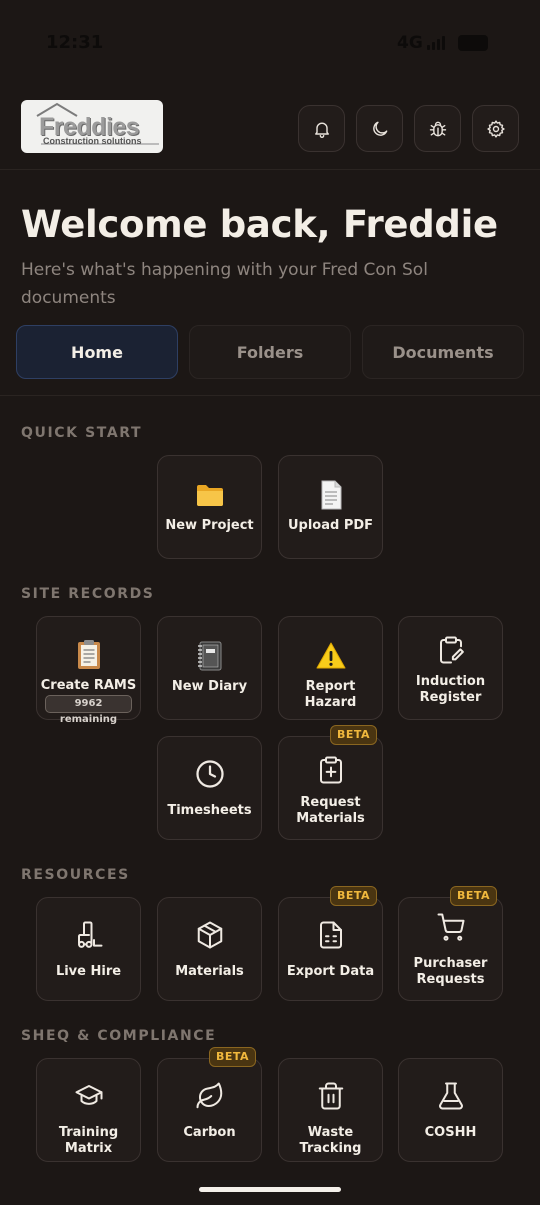 This screenshot has height=1205, width=540. What do you see at coordinates (88, 710) in the screenshot?
I see `remaining-badge: 9962 remaining` at bounding box center [88, 710].